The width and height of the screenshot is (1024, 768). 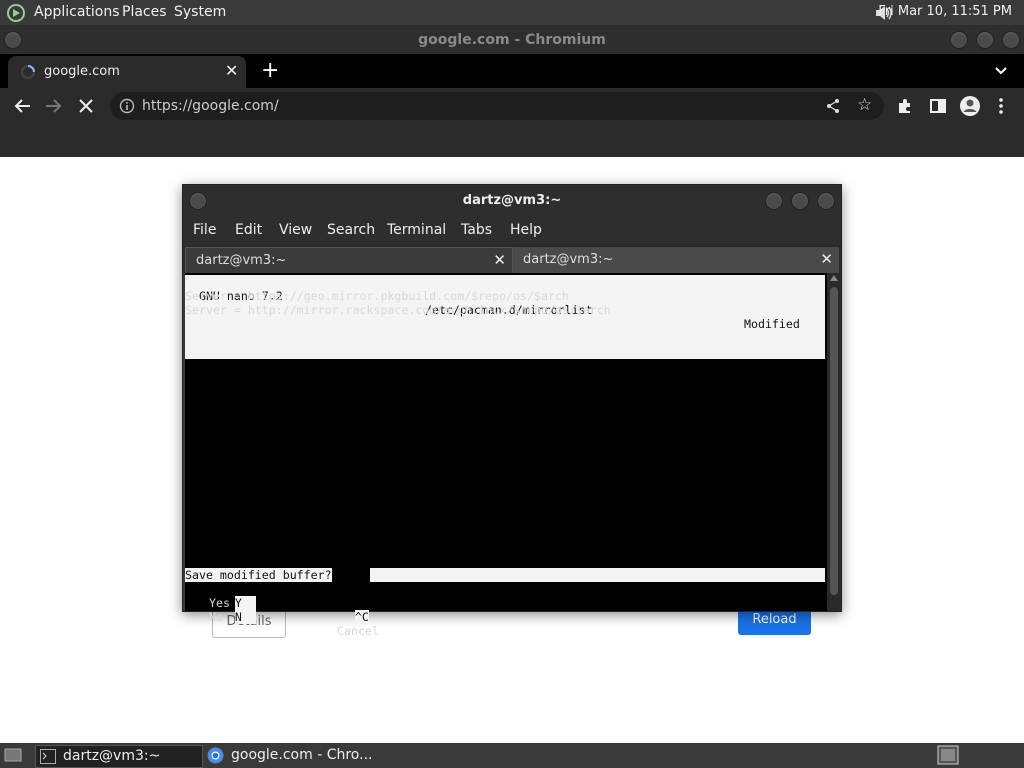 What do you see at coordinates (112, 756) in the screenshot?
I see `taskbar-item-label: dartz@vm3:~` at bounding box center [112, 756].